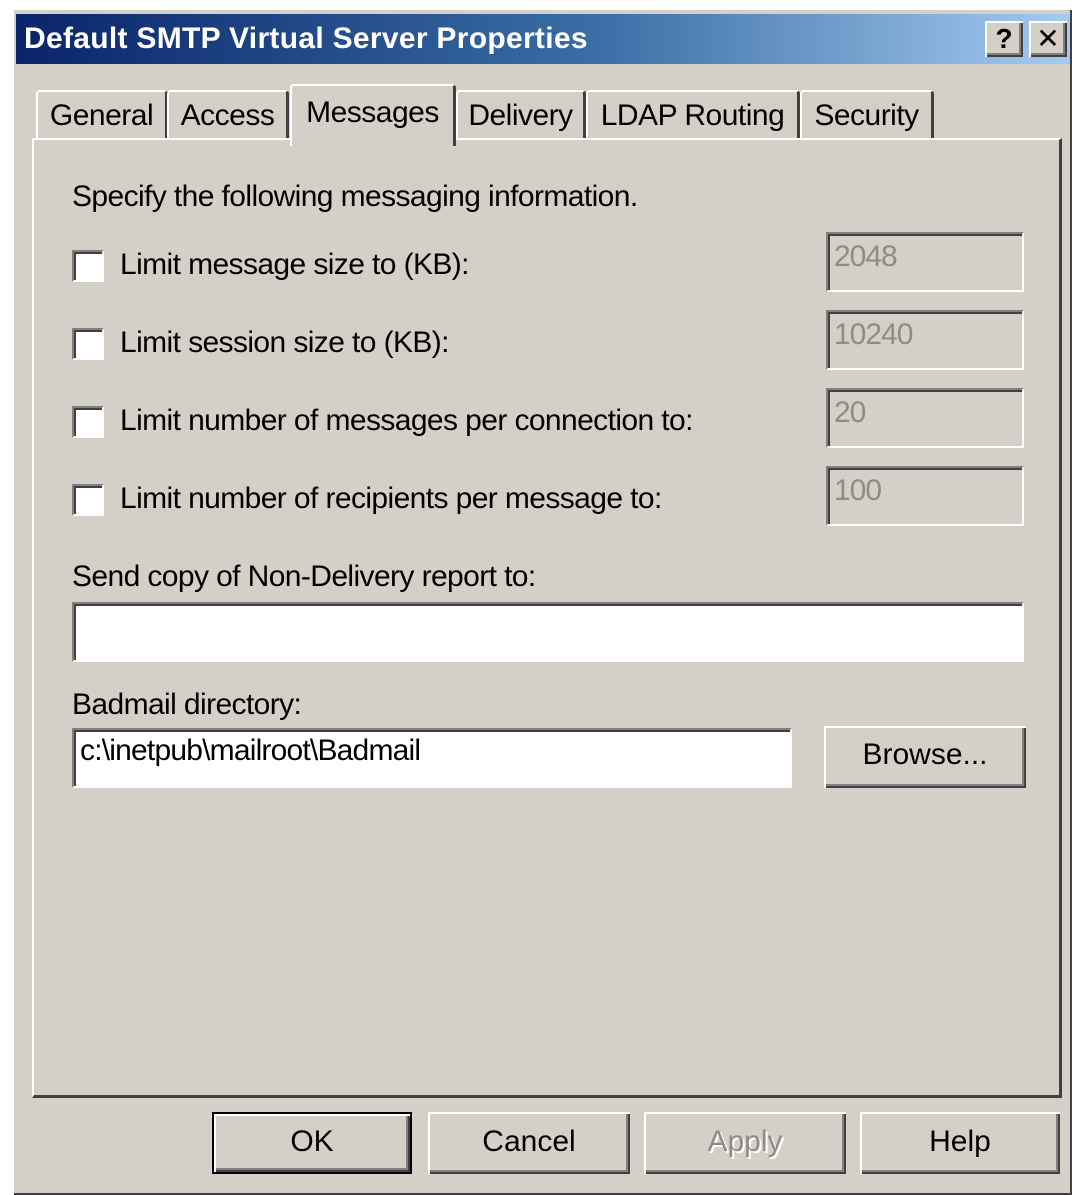  I want to click on limit-session-size-label: Limit session size to (KB):, so click(285, 342).